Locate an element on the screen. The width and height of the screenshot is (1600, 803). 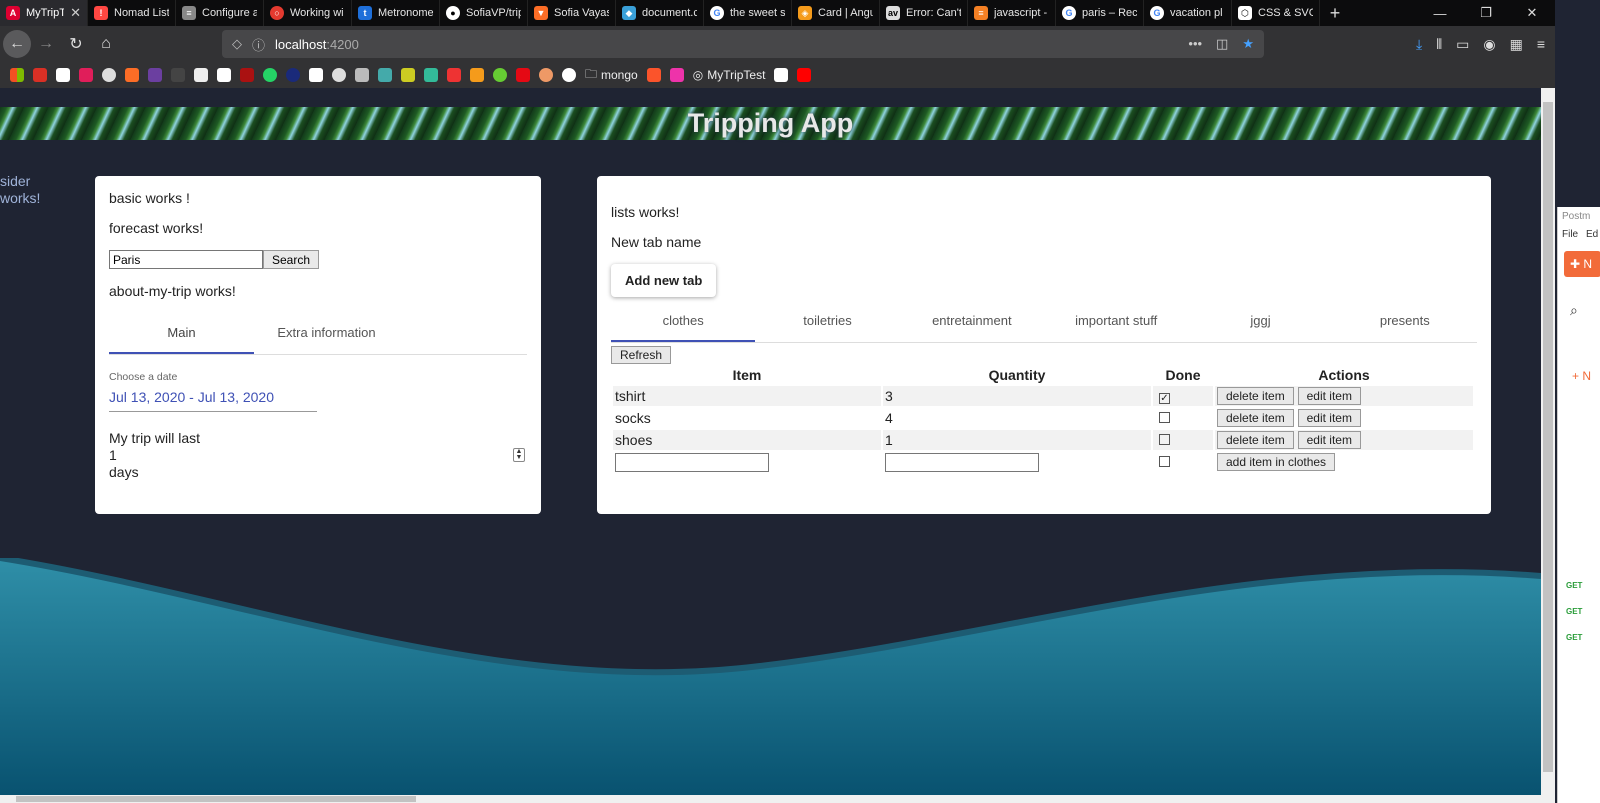
tab-configure: ≡ Configure a is located at coordinates (220, 13).